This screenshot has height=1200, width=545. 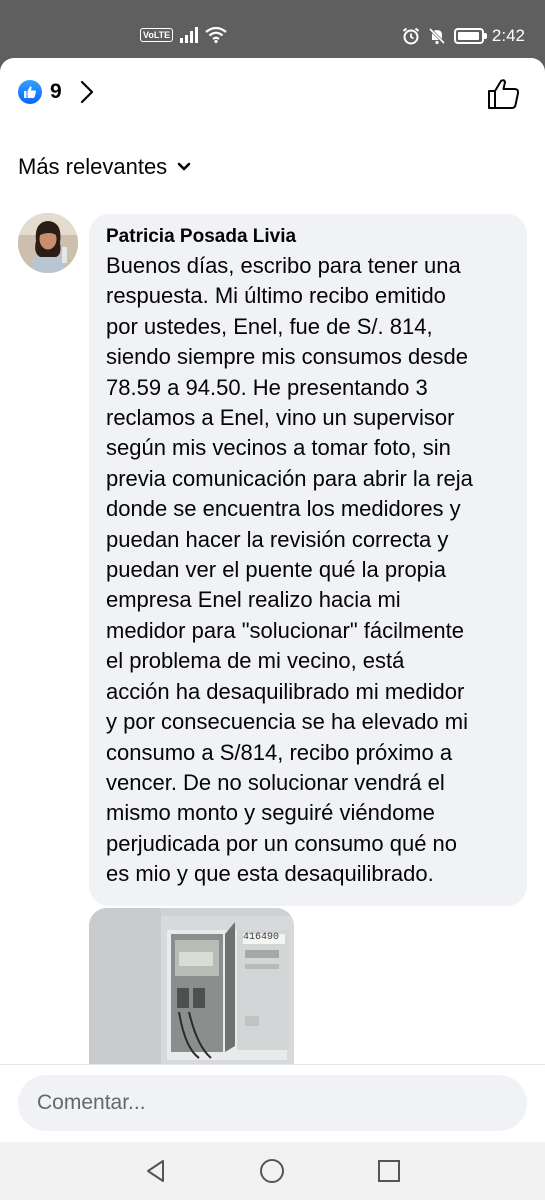 What do you see at coordinates (48, 243) in the screenshot?
I see `avatar` at bounding box center [48, 243].